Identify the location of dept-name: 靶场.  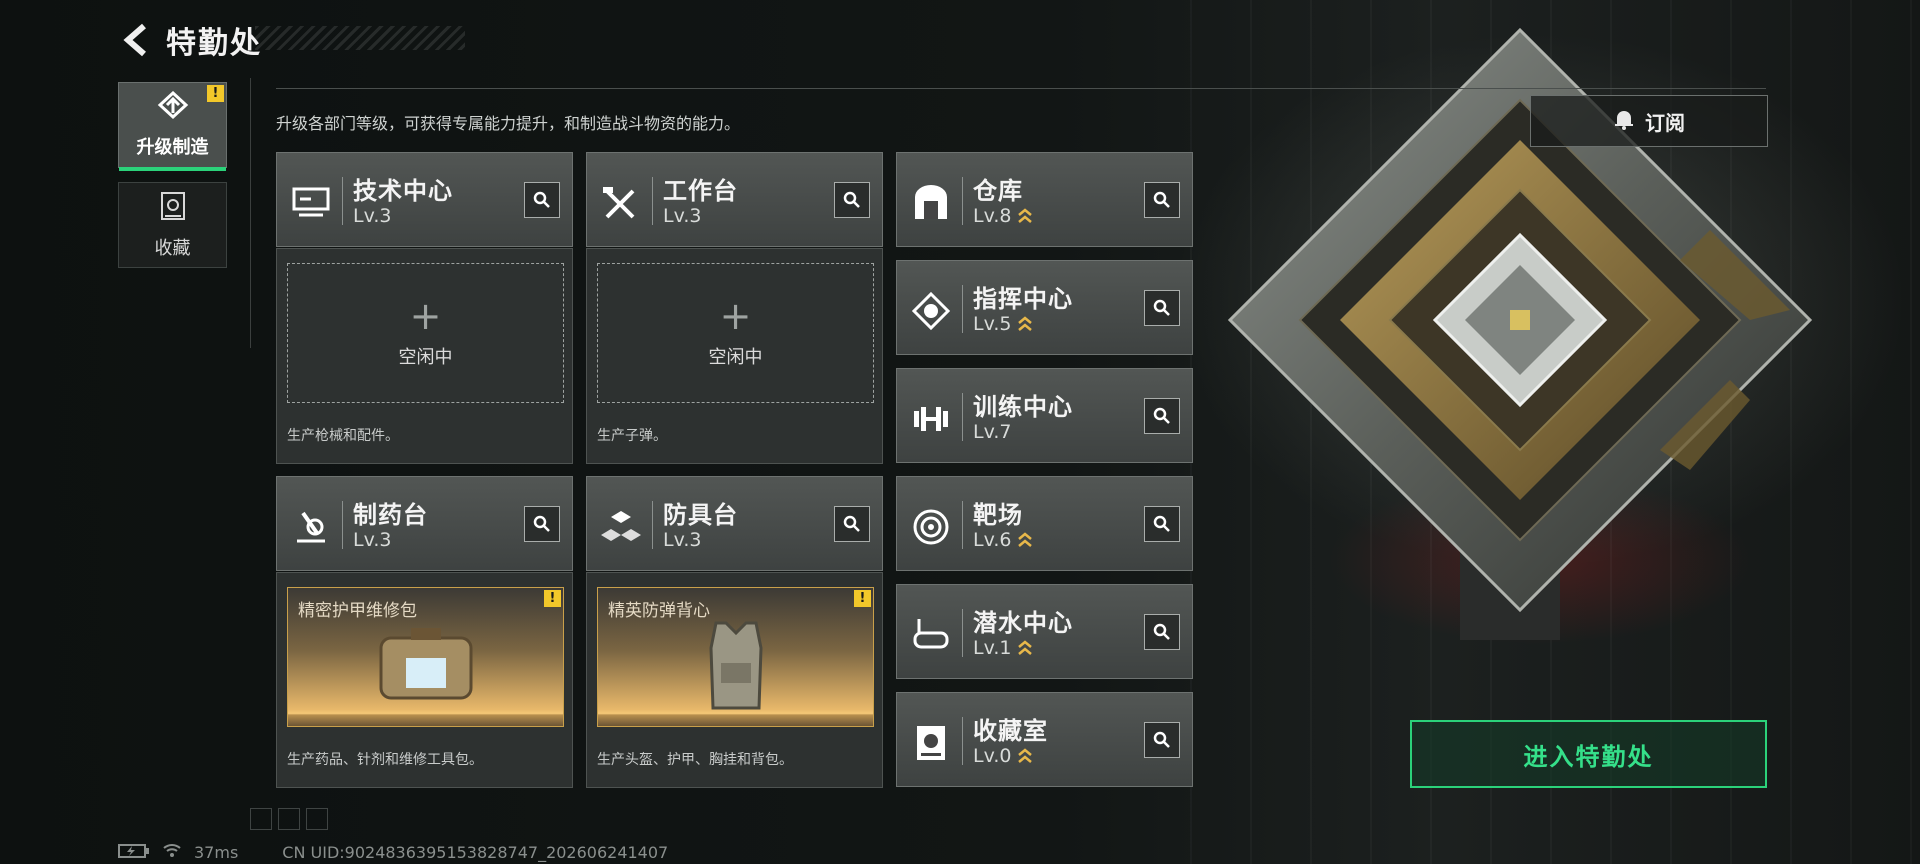
(998, 515).